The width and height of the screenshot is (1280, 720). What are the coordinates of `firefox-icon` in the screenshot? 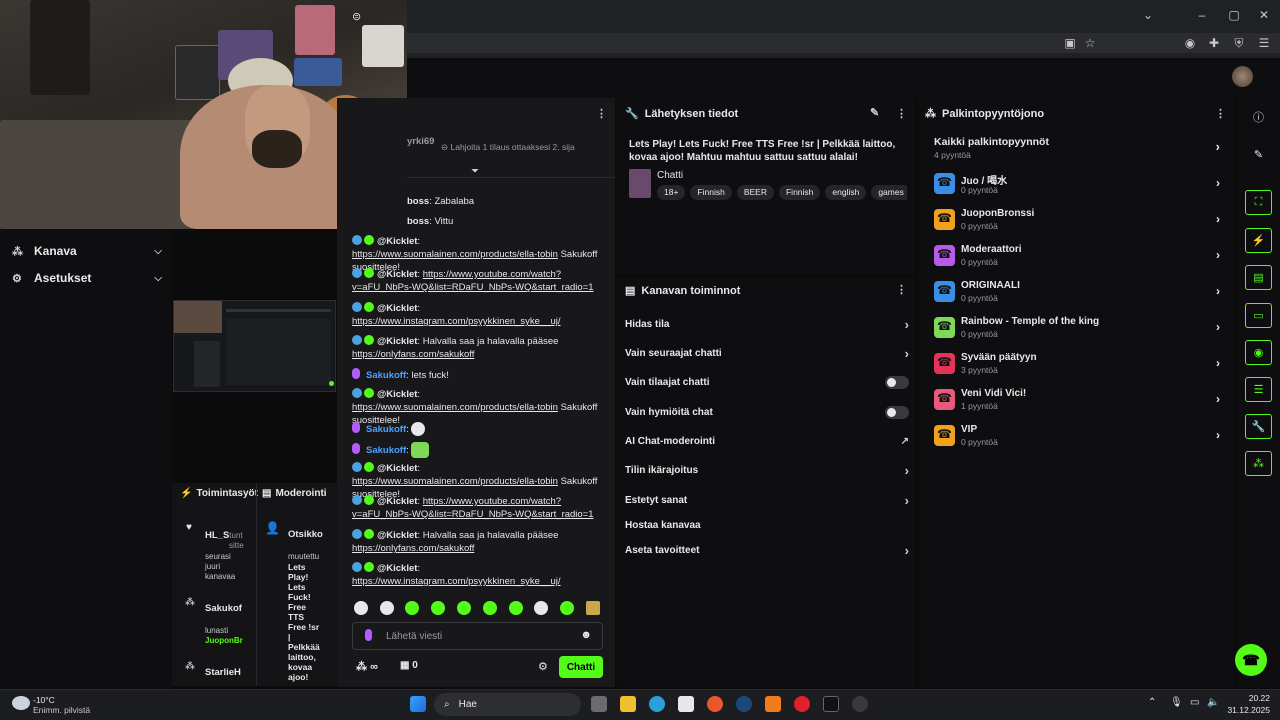 It's located at (715, 704).